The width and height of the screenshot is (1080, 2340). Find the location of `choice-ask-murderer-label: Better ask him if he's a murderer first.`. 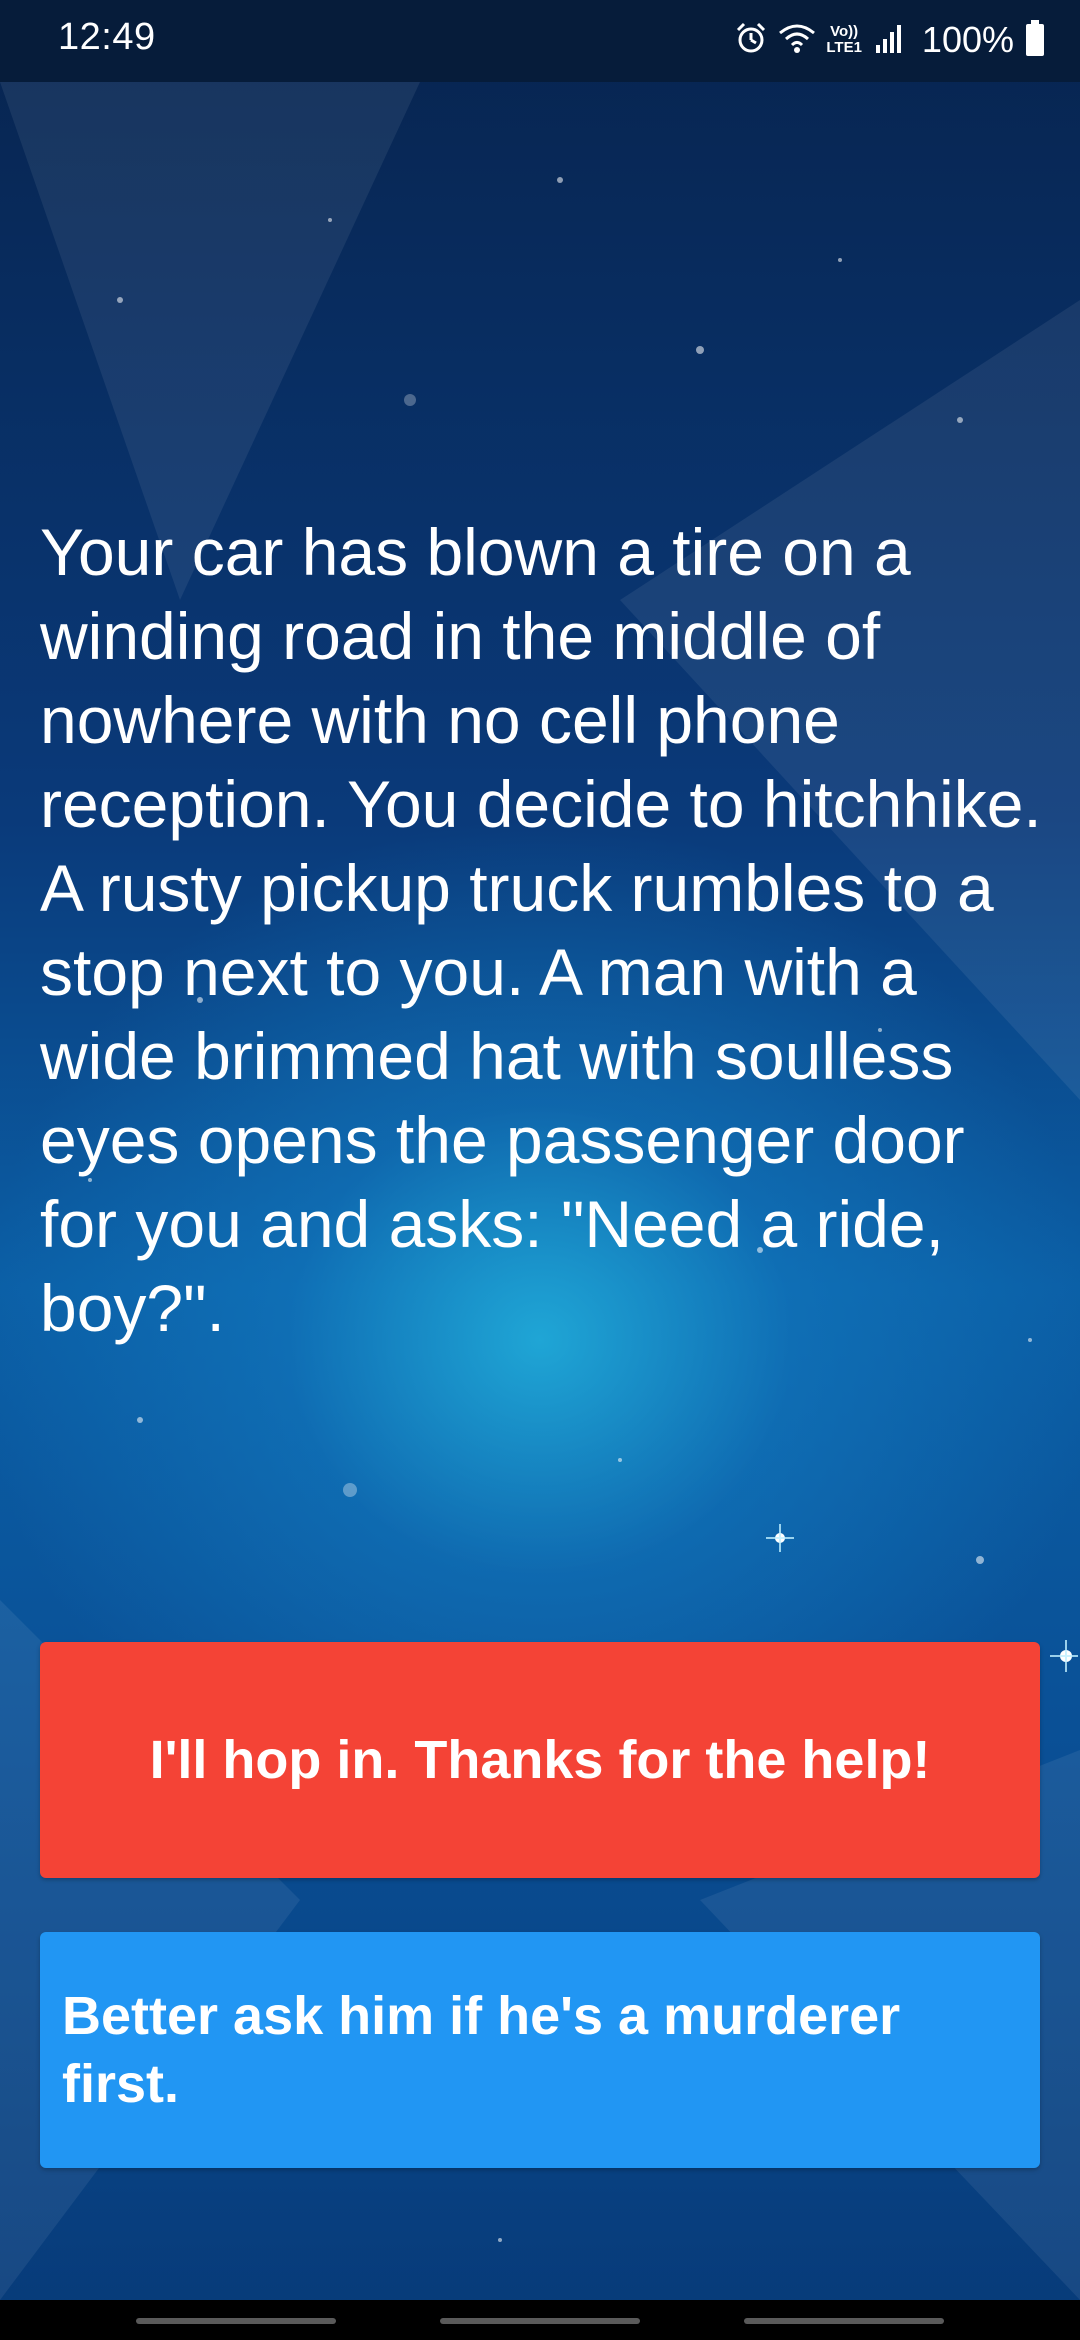

choice-ask-murderer-label: Better ask him if he's a murderer first. is located at coordinates (481, 2050).